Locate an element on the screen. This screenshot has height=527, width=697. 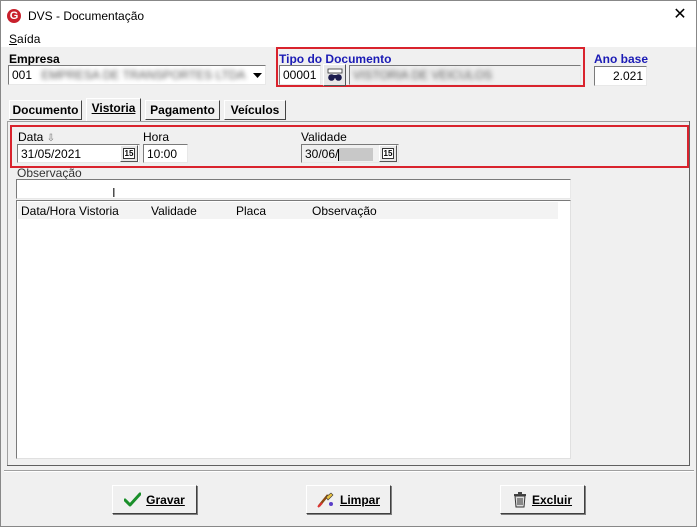
tab-panel-bottom-border is located at coordinates (348, 465).